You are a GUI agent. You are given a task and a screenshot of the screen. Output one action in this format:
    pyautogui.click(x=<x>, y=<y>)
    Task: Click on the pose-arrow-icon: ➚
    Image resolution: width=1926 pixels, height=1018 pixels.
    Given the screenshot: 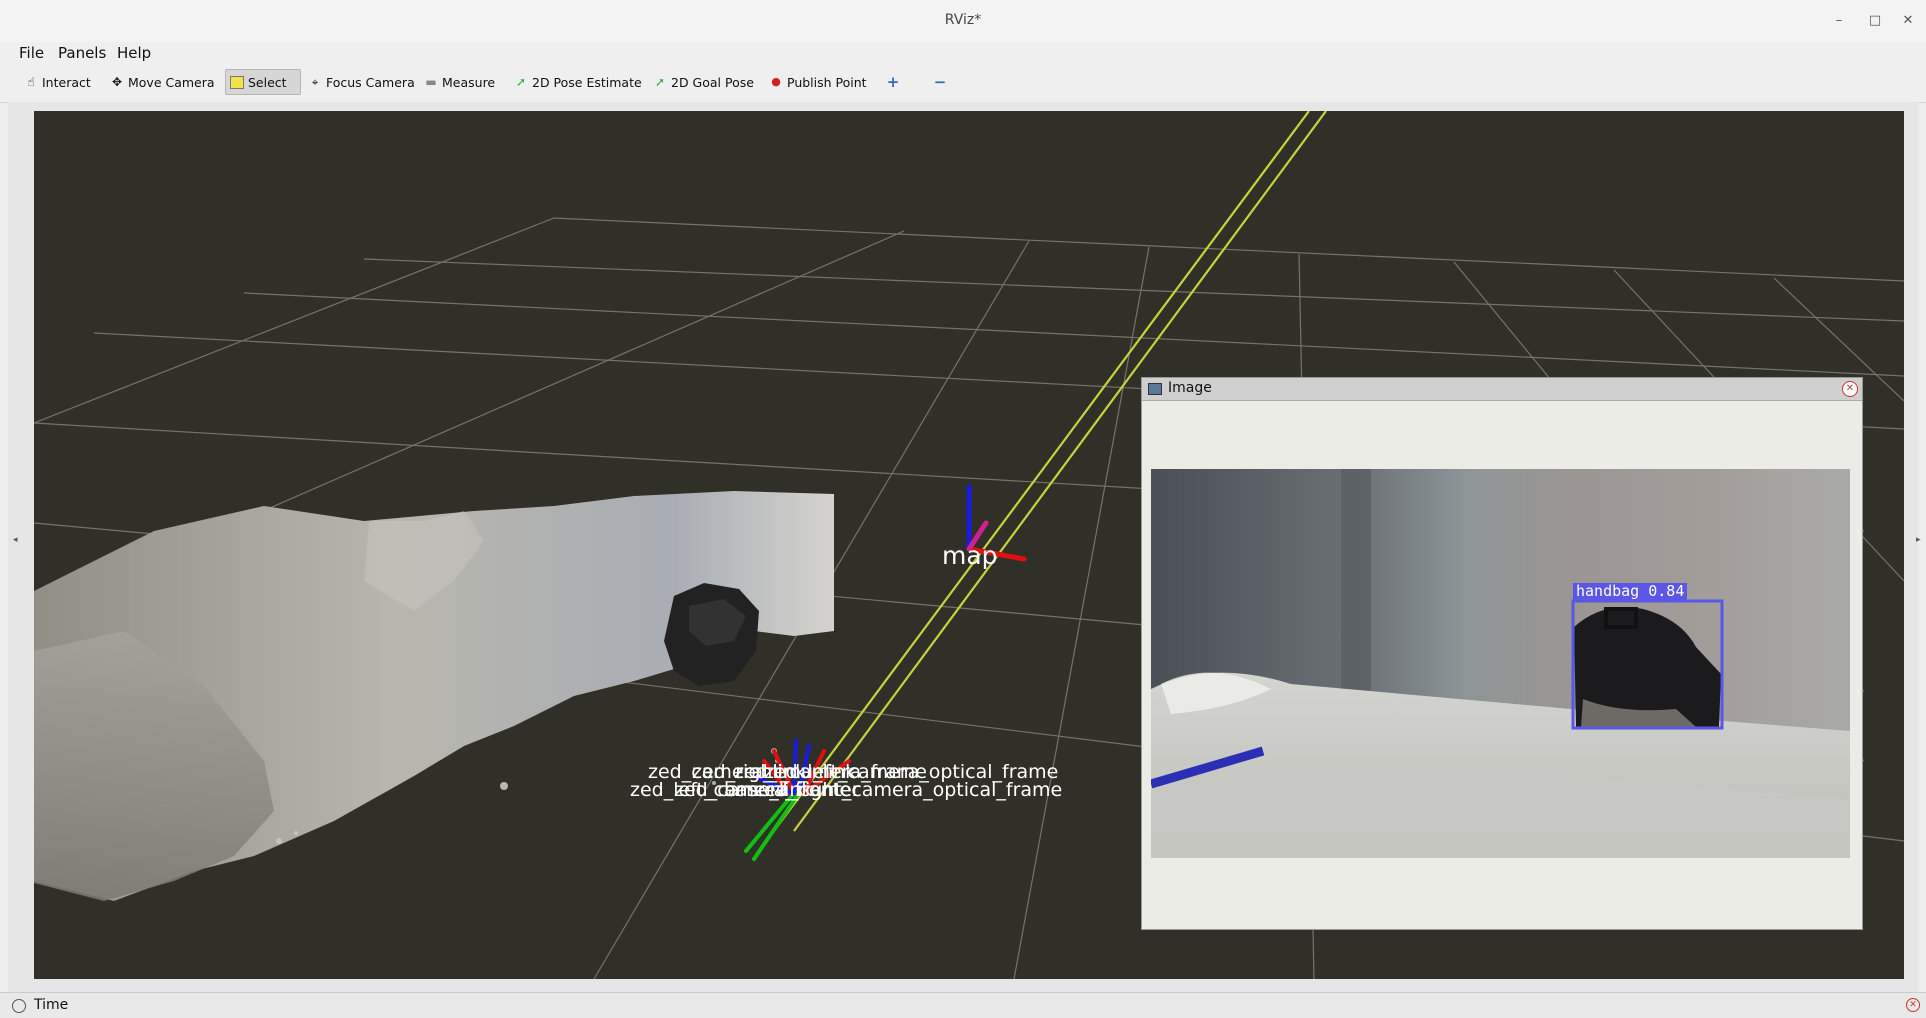 What is the action you would take?
    pyautogui.click(x=521, y=82)
    